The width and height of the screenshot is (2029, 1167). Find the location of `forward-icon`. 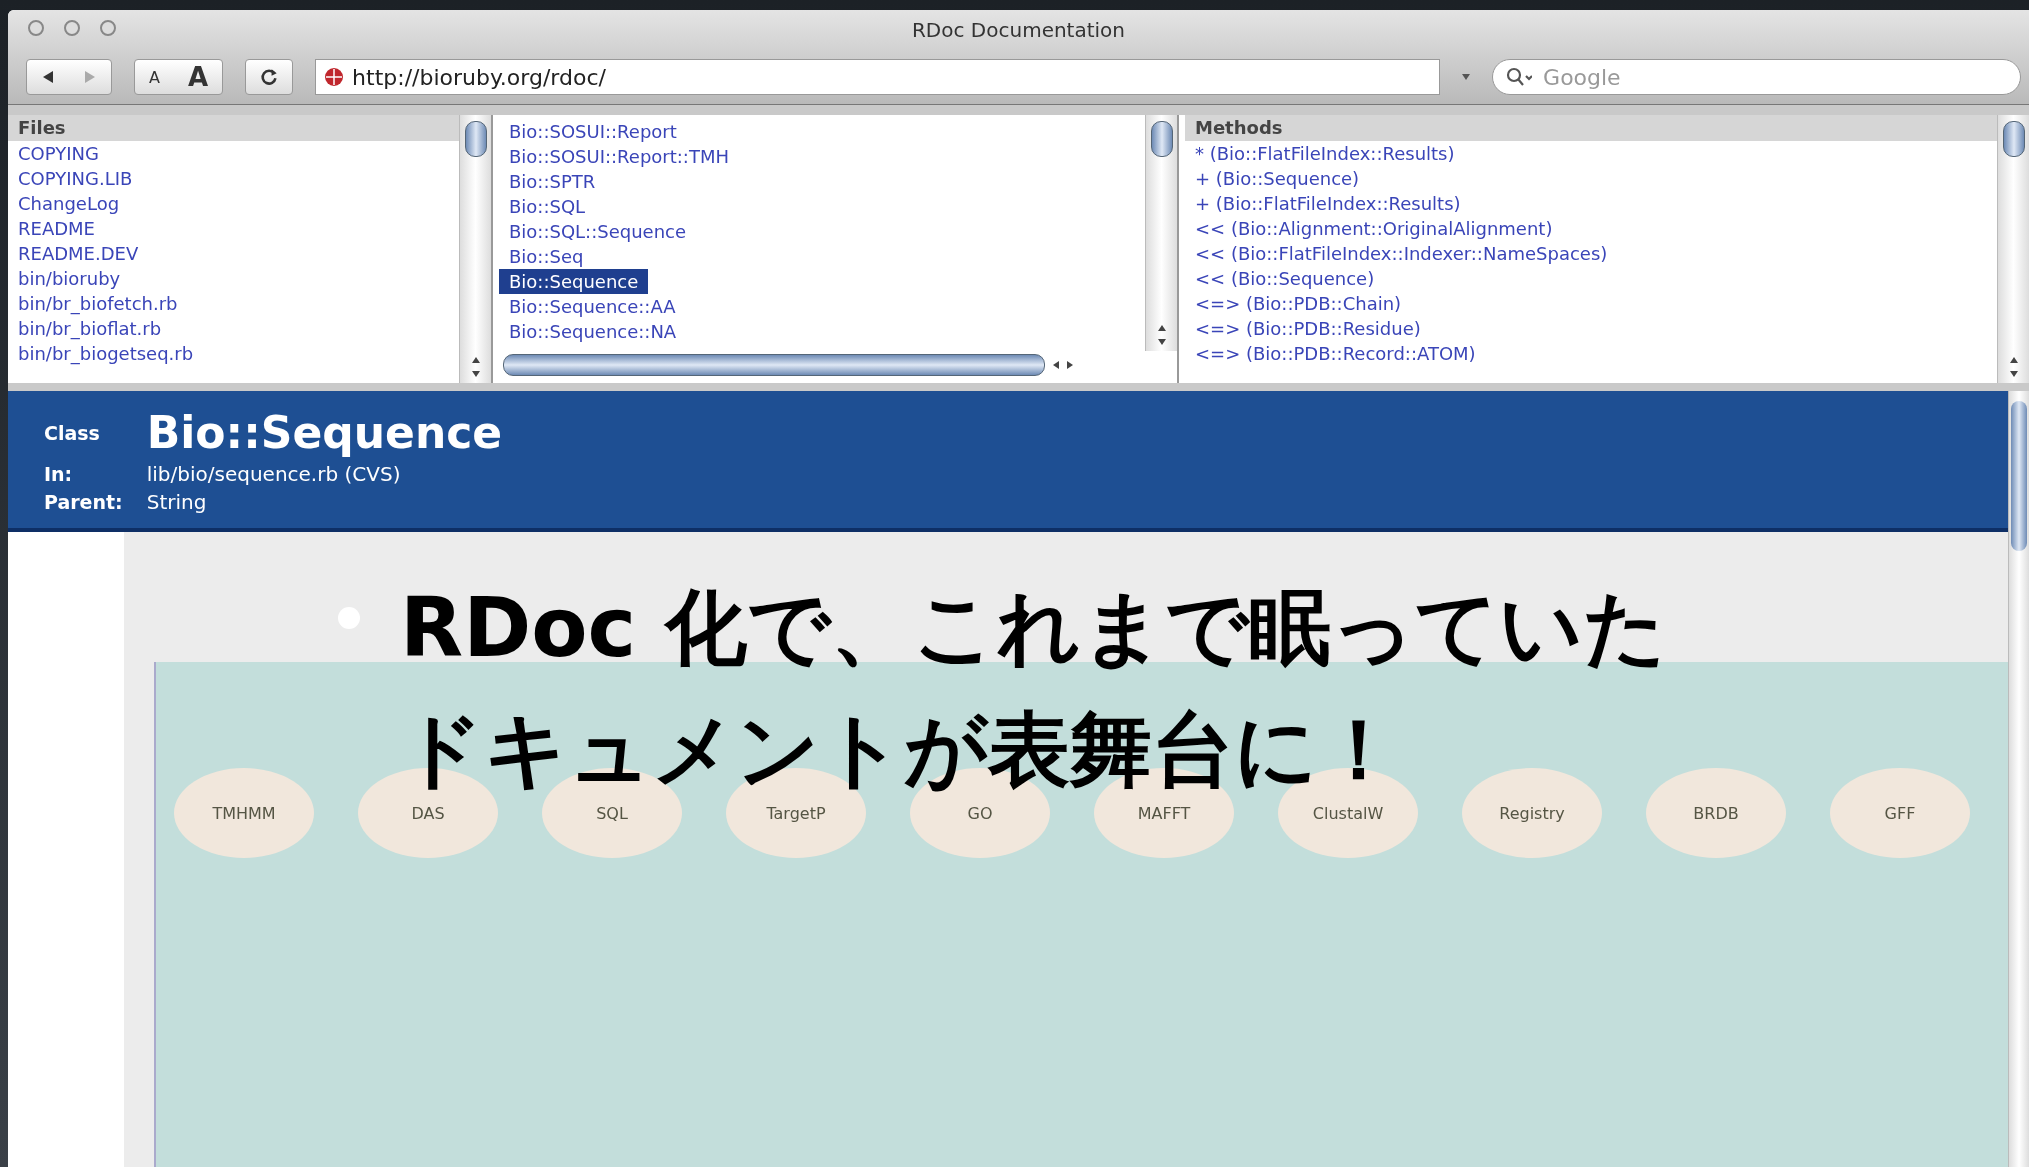

forward-icon is located at coordinates (90, 77).